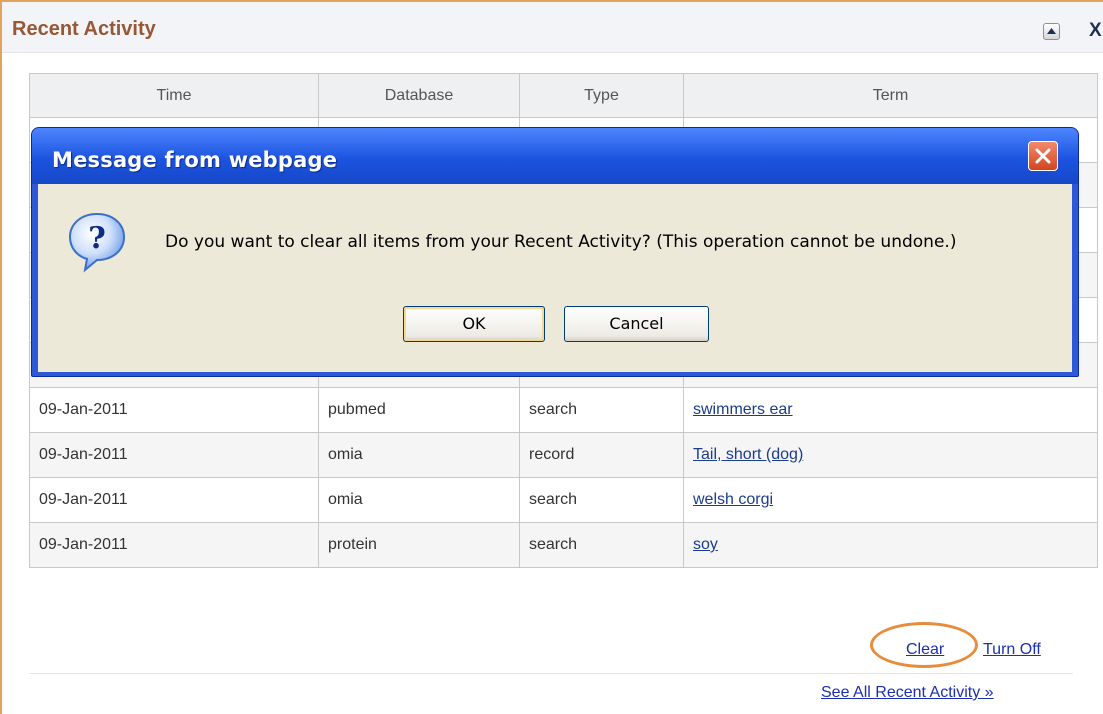 This screenshot has height=714, width=1103. I want to click on dialog-close-button, so click(1043, 156).